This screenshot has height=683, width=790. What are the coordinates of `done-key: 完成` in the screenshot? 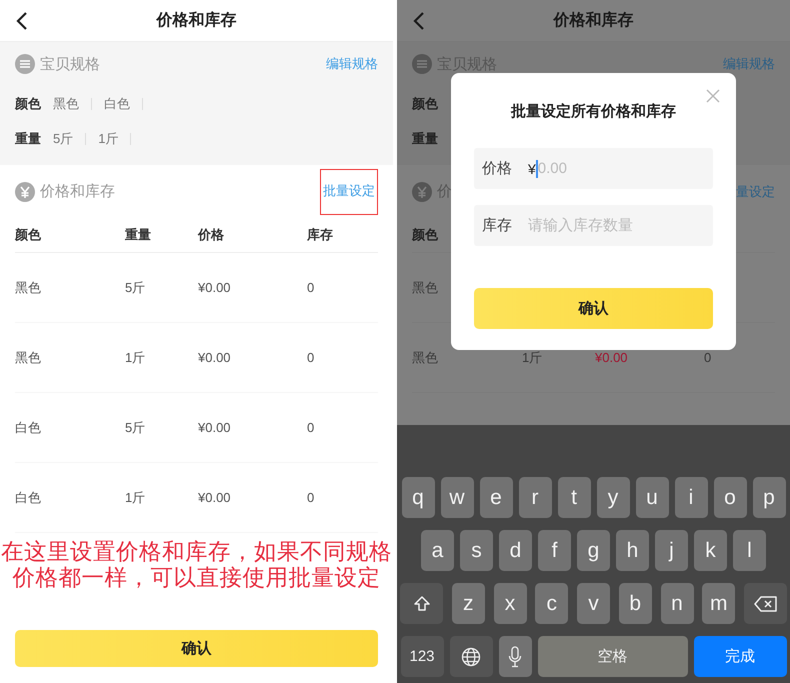 It's located at (740, 656).